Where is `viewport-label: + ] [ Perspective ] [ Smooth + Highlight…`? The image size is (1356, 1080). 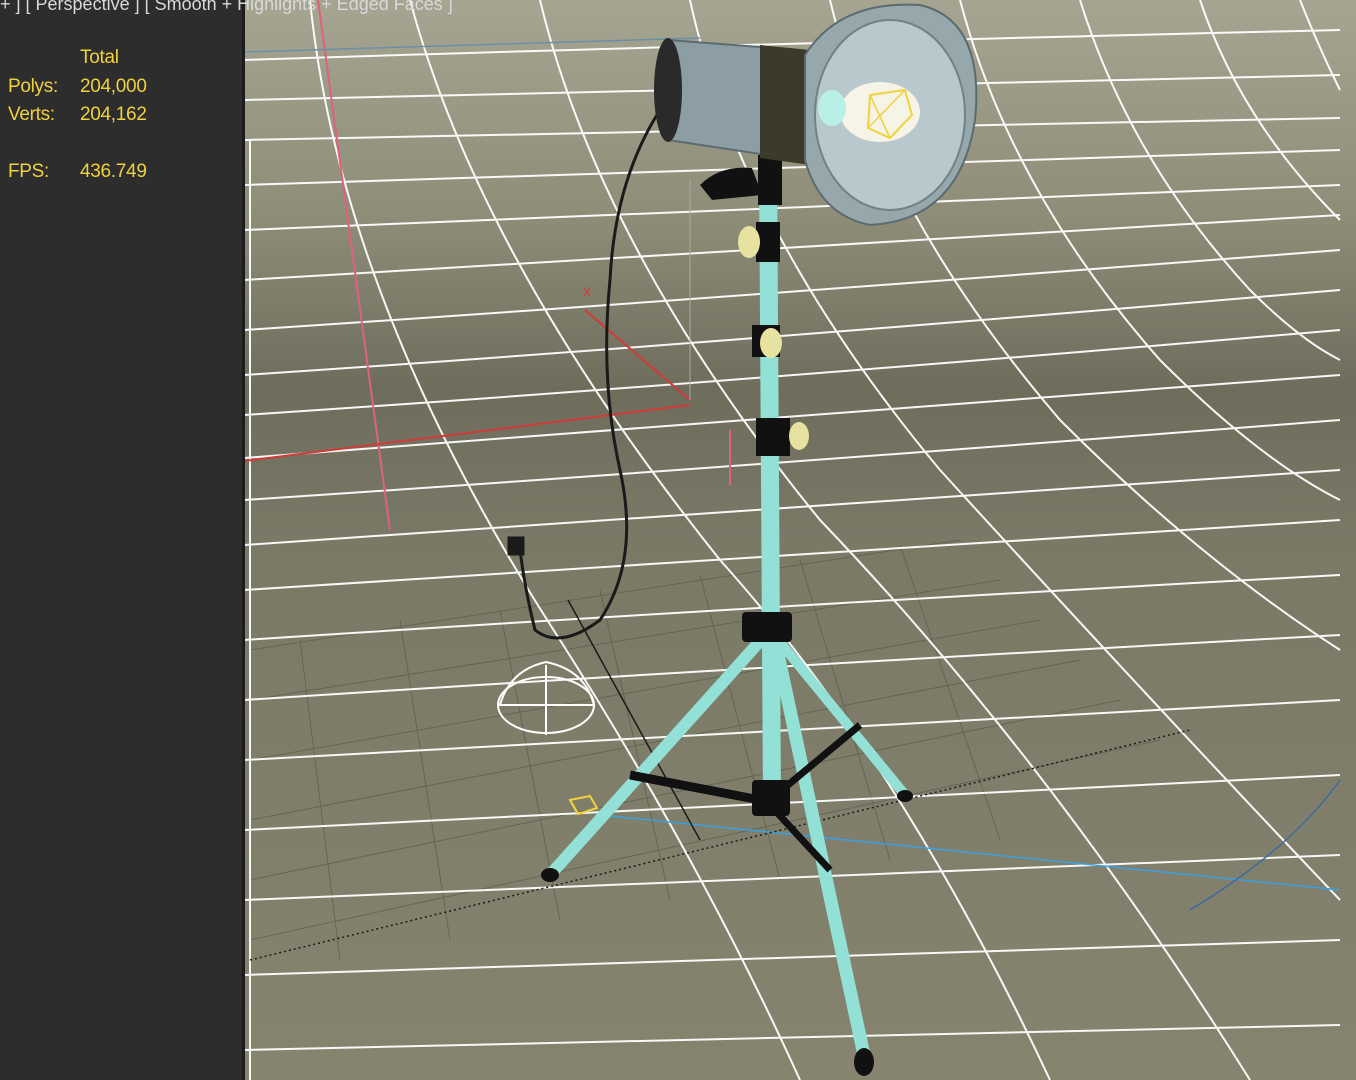 viewport-label: + ] [ Perspective ] [ Smooth + Highlight… is located at coordinates (226, 7).